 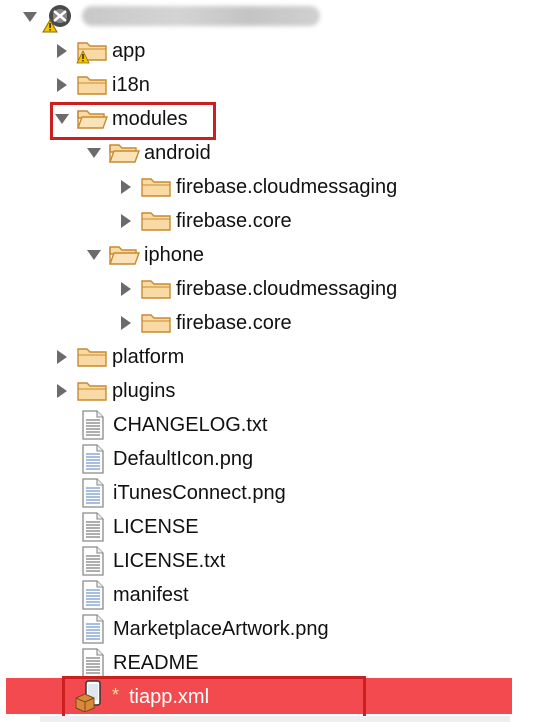 I want to click on tree-row-readme: README, so click(x=274, y=663).